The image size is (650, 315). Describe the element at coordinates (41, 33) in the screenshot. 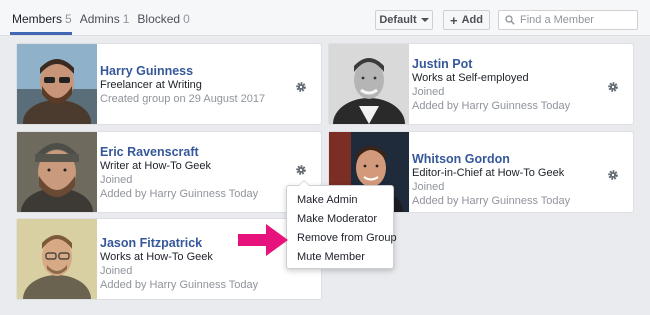

I see `active-tab-indicator` at that location.